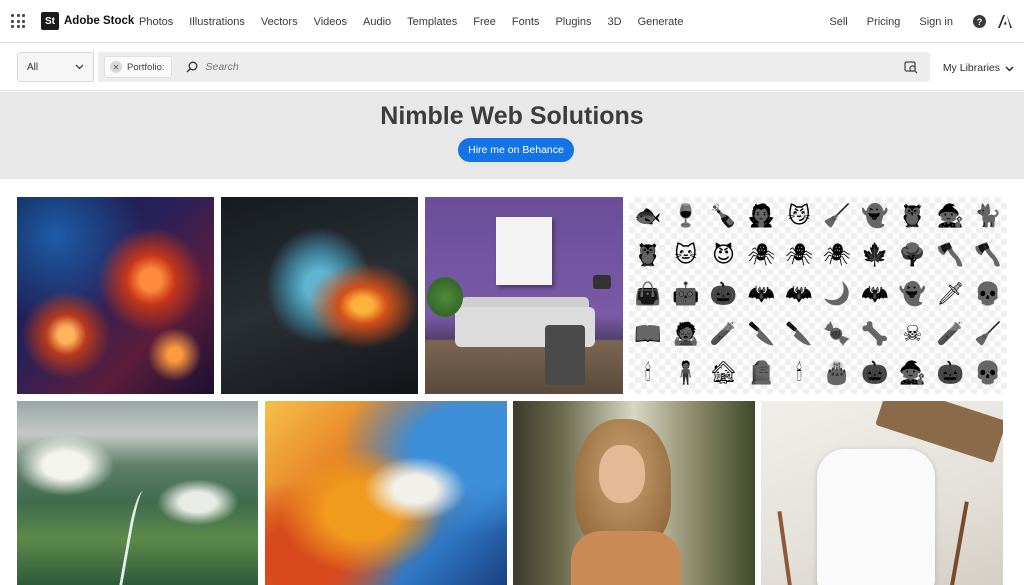 The image size is (1024, 585). I want to click on search-icon, so click(191, 67).